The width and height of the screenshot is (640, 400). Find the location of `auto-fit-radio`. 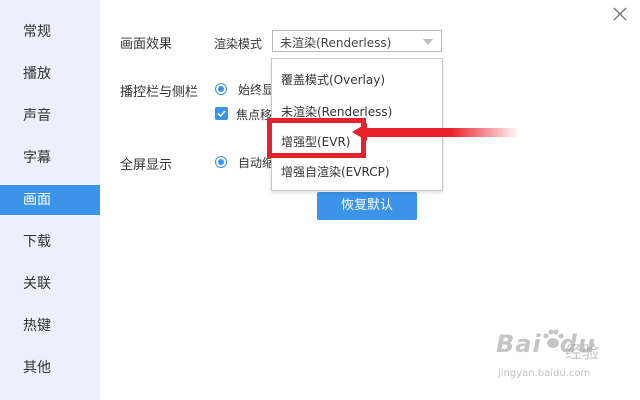

auto-fit-radio is located at coordinates (221, 162).